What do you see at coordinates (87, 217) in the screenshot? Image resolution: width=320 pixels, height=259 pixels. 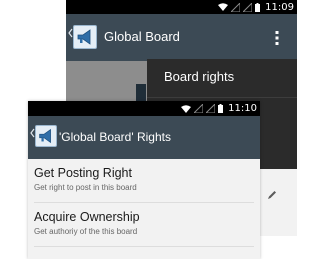 I see `list-item-title: Acquire Ownership` at bounding box center [87, 217].